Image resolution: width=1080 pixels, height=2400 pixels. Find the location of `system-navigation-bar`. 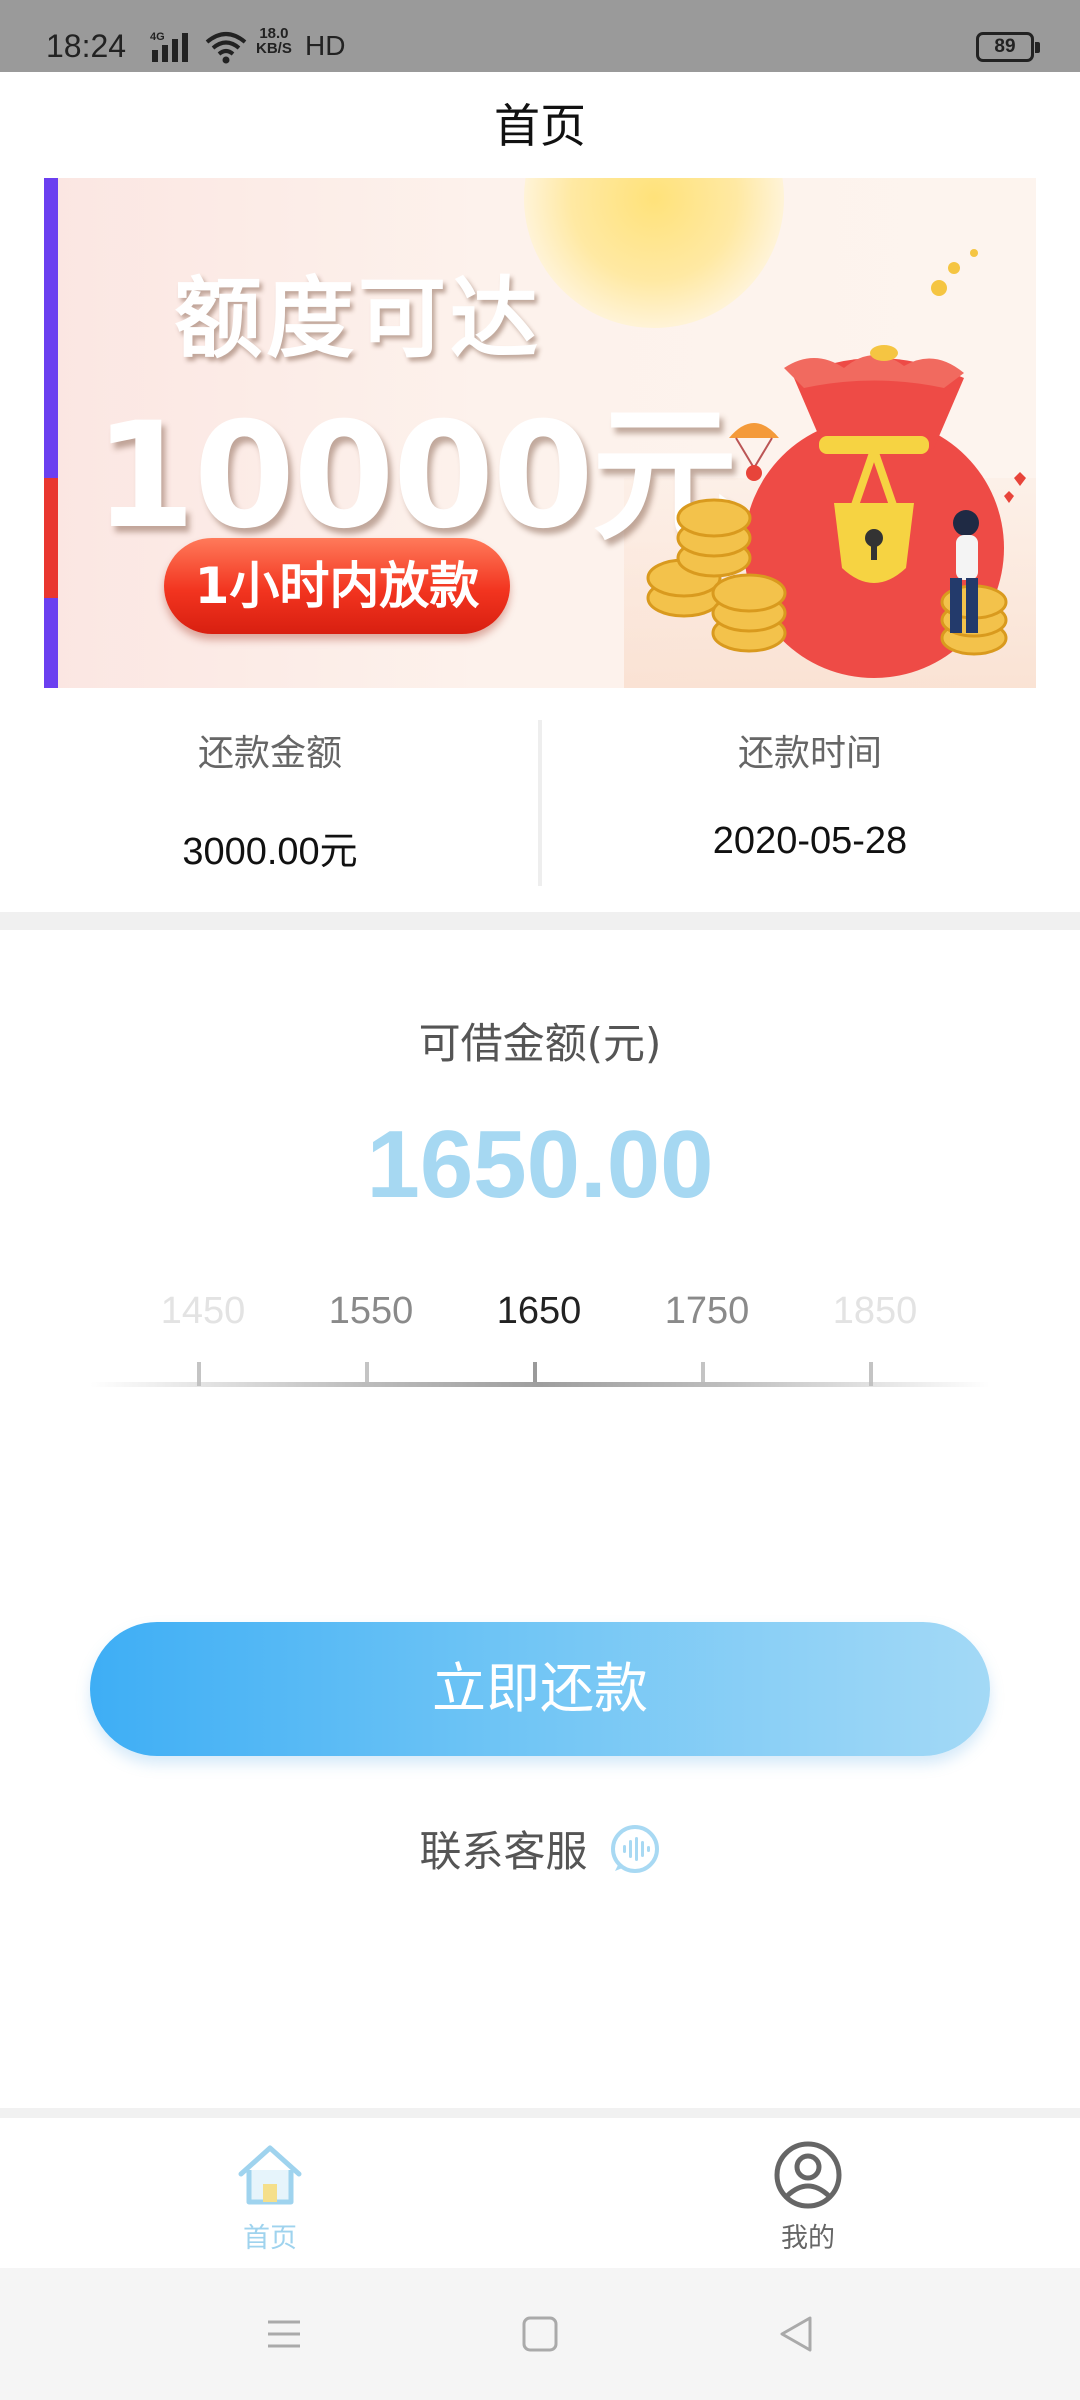

system-navigation-bar is located at coordinates (540, 2334).